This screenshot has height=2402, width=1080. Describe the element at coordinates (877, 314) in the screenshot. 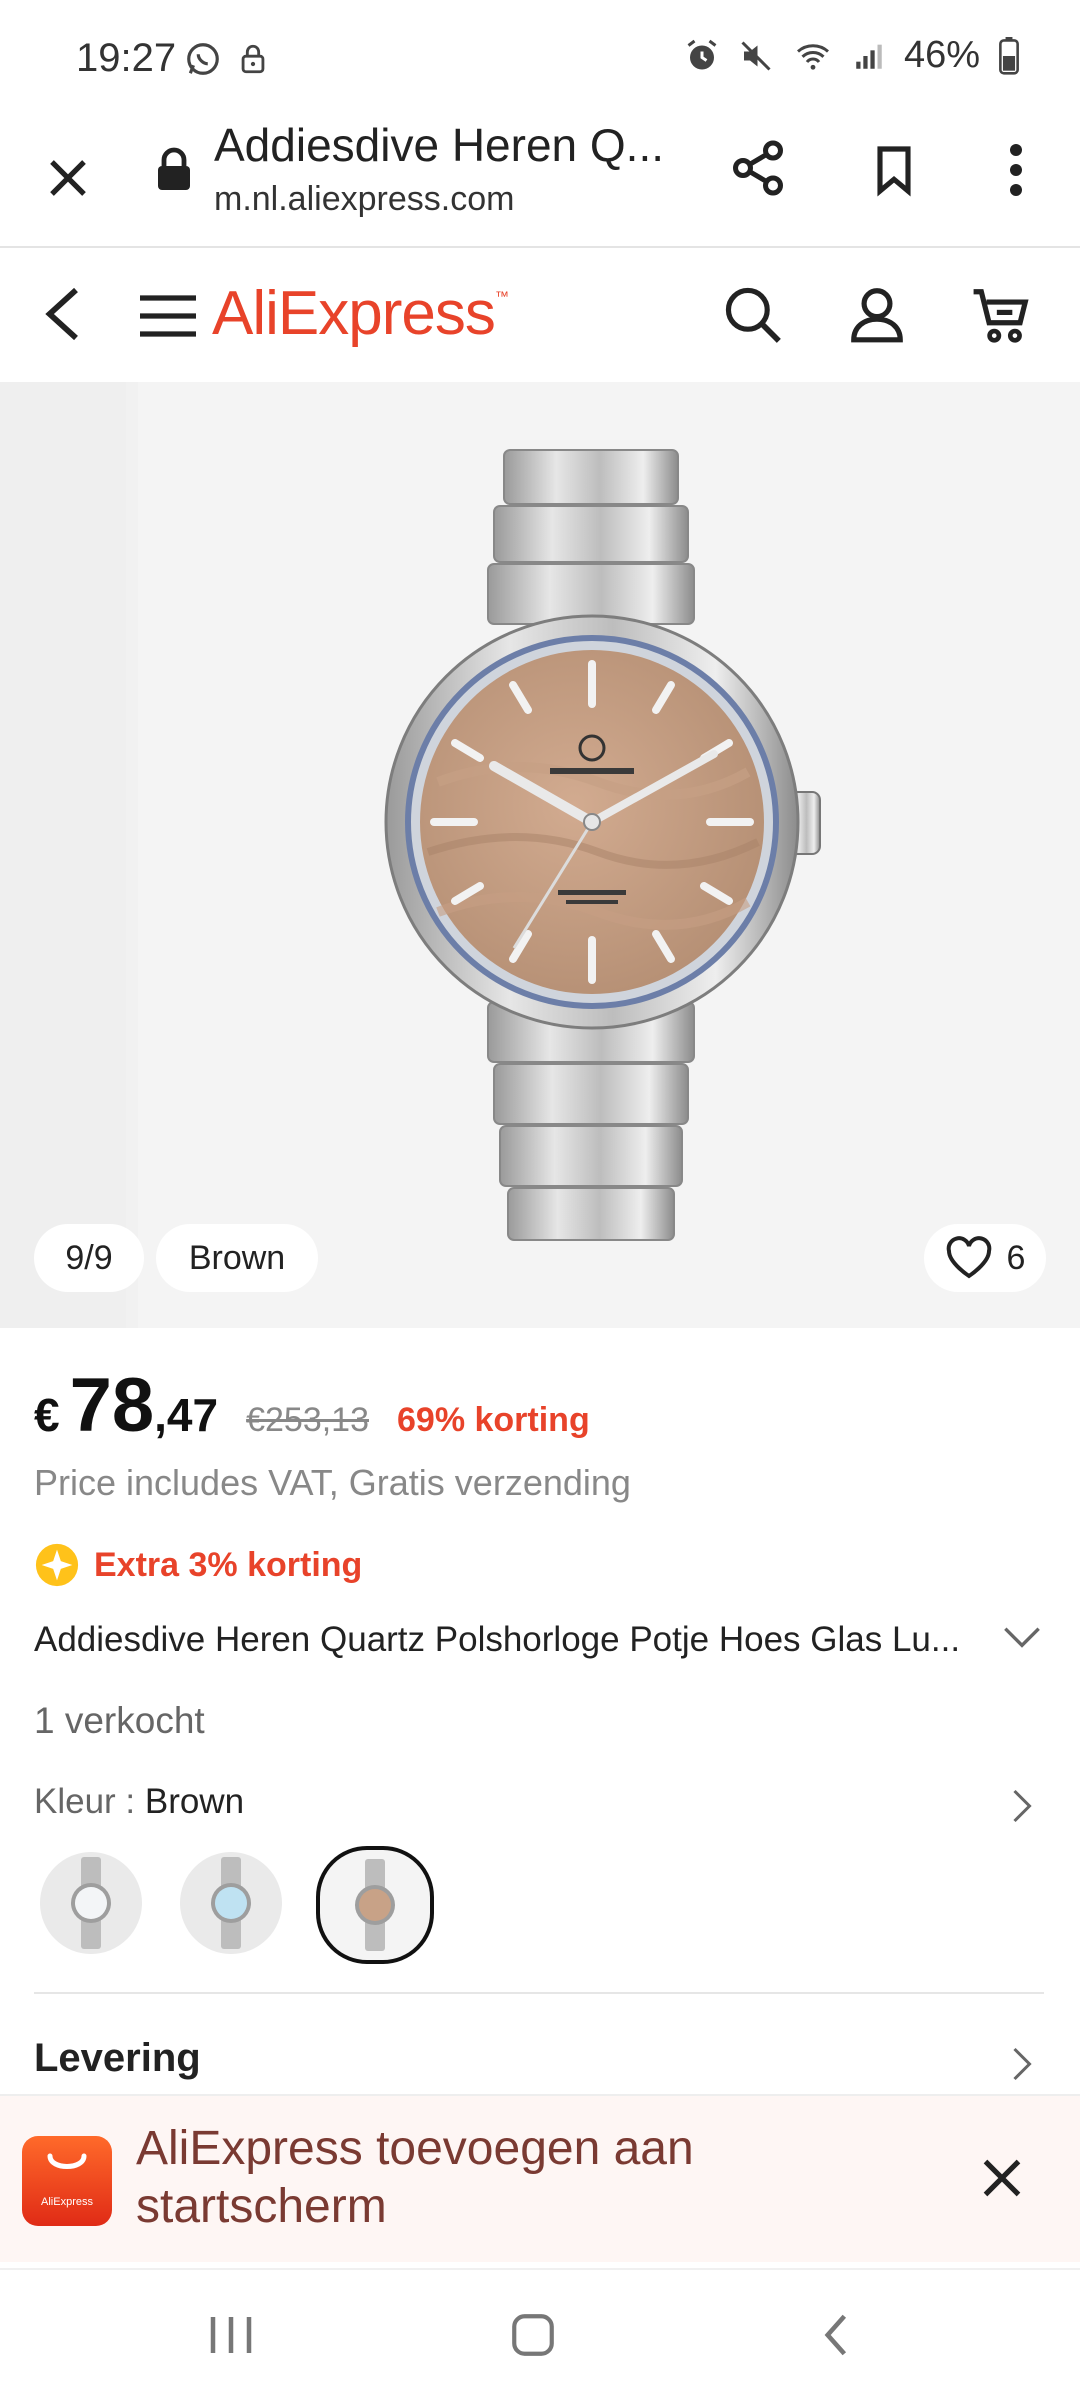

I see `account-icon` at that location.